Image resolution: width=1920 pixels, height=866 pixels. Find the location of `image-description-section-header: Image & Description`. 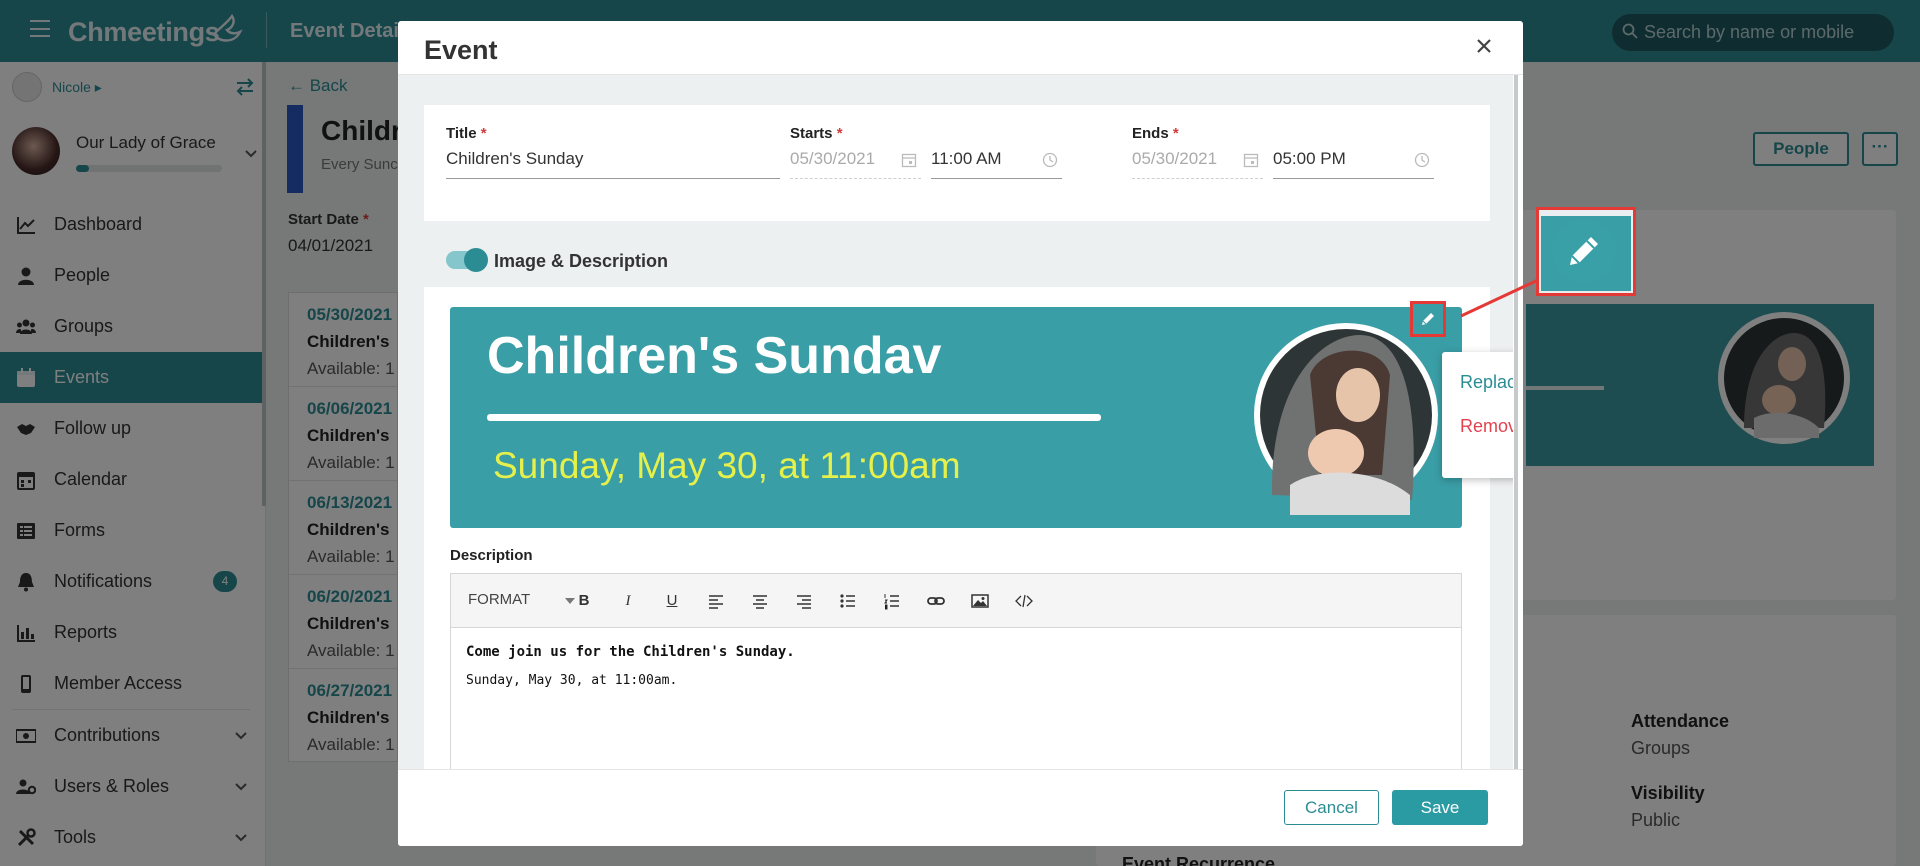

image-description-section-header: Image & Description is located at coordinates (957, 262).